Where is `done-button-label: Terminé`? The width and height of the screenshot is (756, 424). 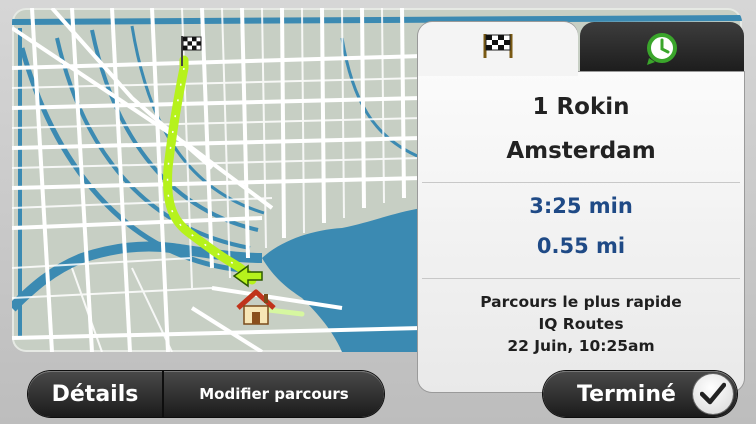 done-button-label: Terminé is located at coordinates (626, 394).